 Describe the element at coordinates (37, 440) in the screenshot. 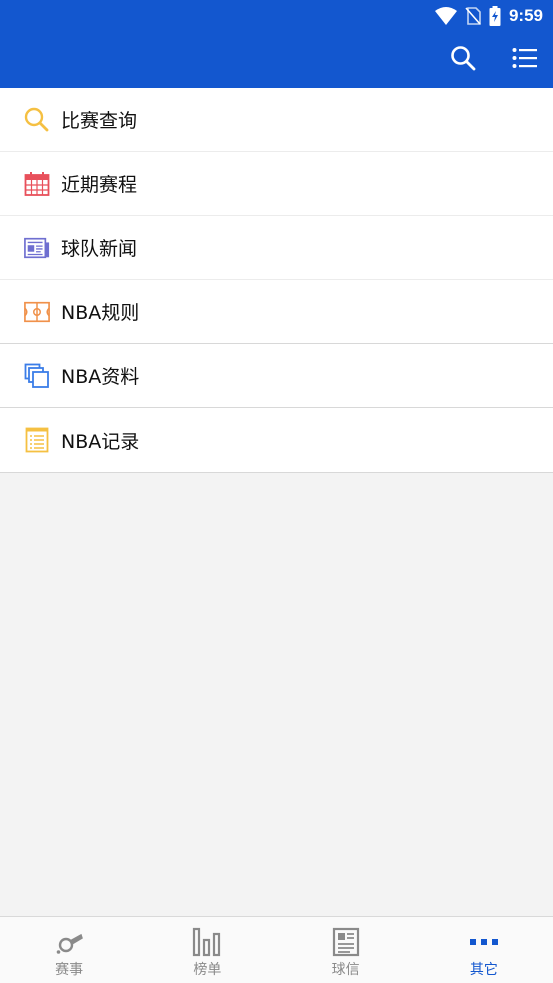

I see `notebook-icon` at that location.